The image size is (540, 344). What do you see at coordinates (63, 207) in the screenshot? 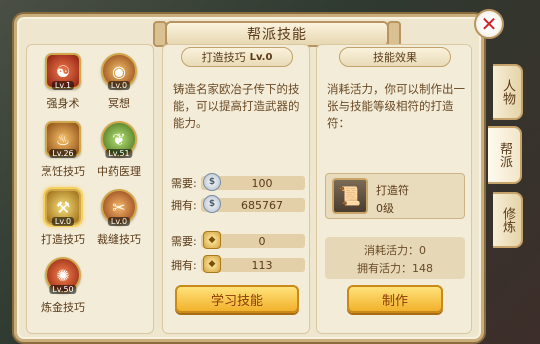
I see `forging-icon: ⚒ Lv.0` at bounding box center [63, 207].